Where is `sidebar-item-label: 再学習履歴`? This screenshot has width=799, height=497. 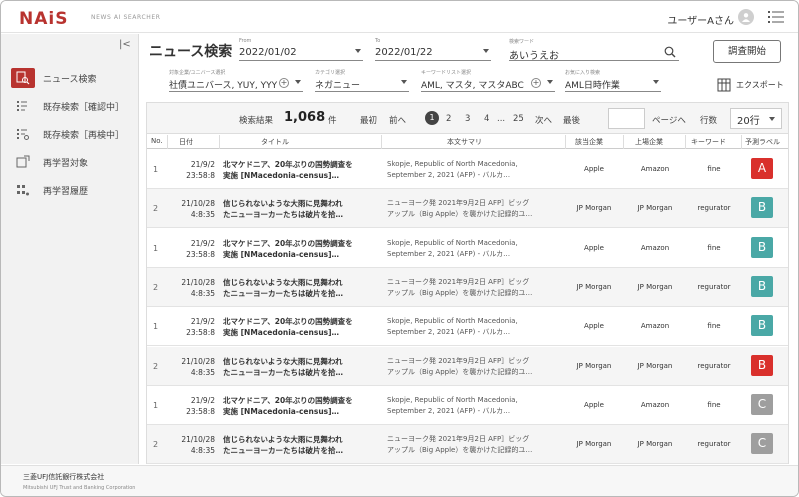 sidebar-item-label: 再学習履歴 is located at coordinates (66, 192).